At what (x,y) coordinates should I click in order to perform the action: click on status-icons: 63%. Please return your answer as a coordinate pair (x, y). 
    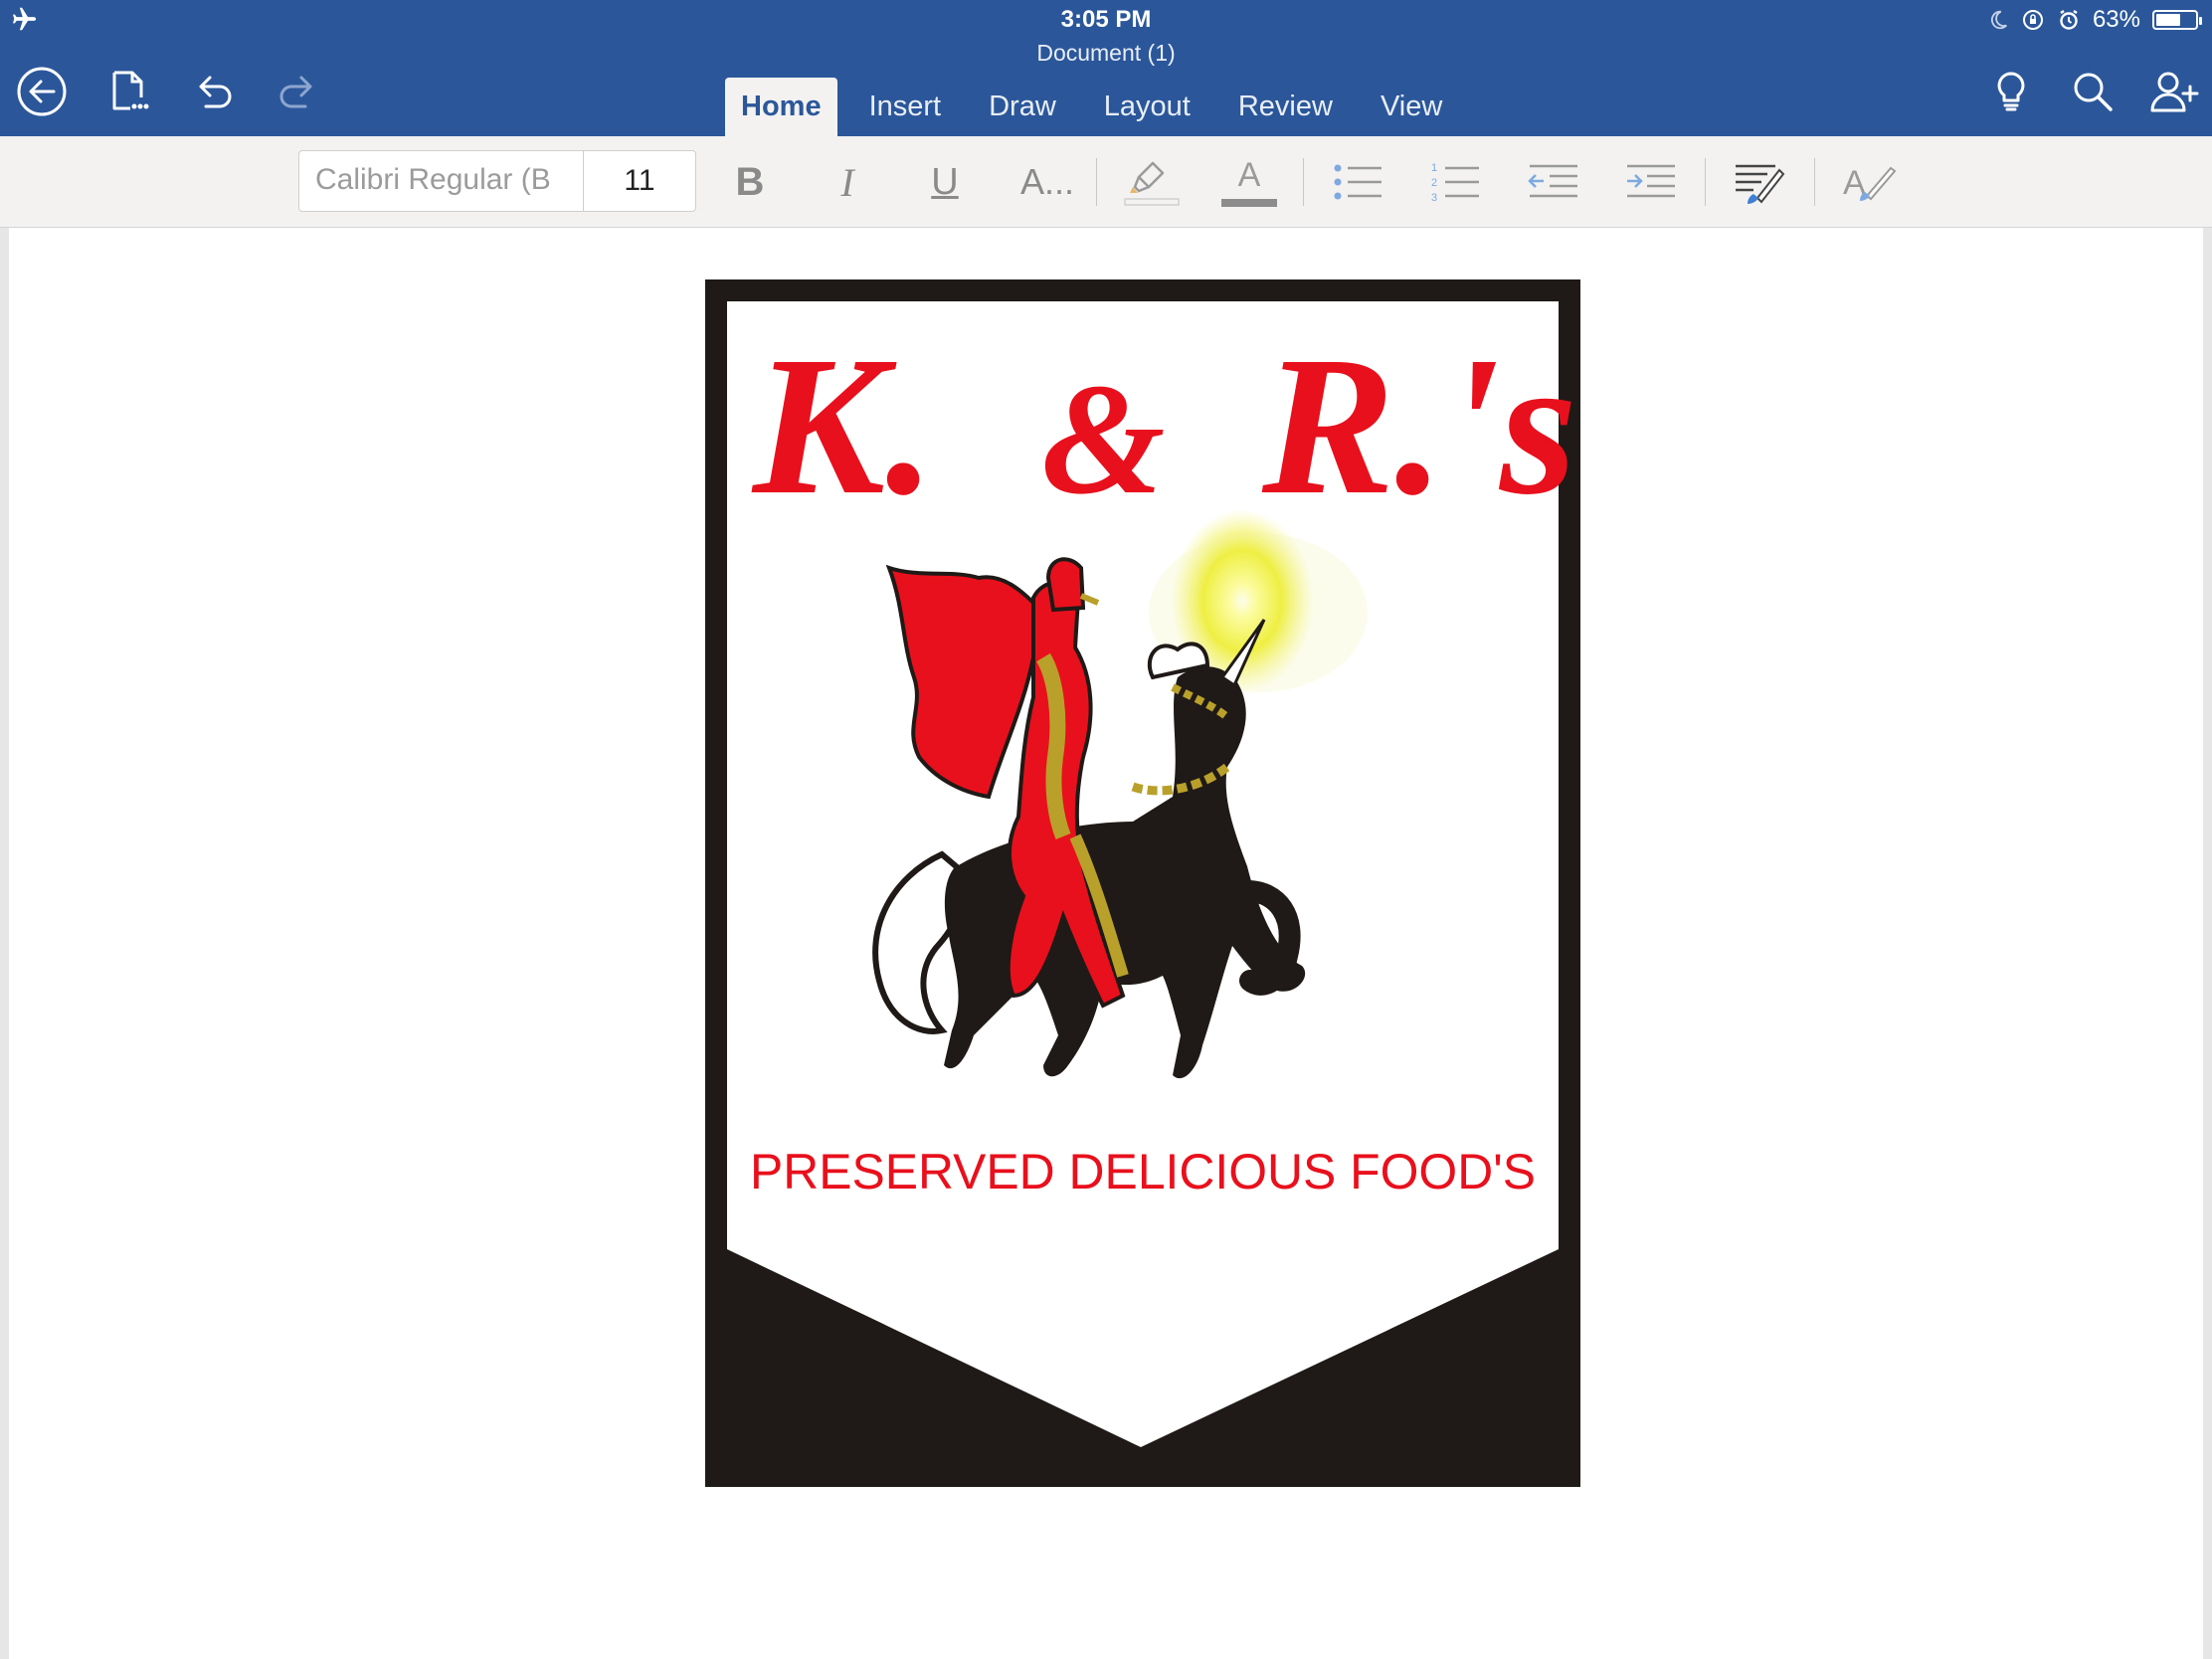
    Looking at the image, I should click on (2094, 20).